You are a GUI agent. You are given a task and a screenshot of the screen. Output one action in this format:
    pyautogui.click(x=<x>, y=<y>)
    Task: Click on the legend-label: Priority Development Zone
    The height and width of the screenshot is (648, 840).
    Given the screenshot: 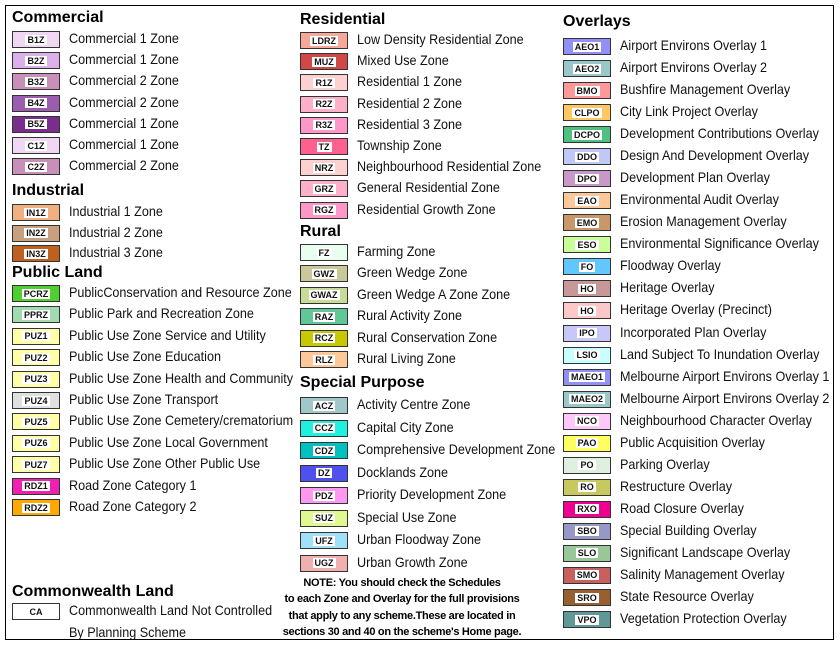 What is the action you would take?
    pyautogui.click(x=432, y=494)
    